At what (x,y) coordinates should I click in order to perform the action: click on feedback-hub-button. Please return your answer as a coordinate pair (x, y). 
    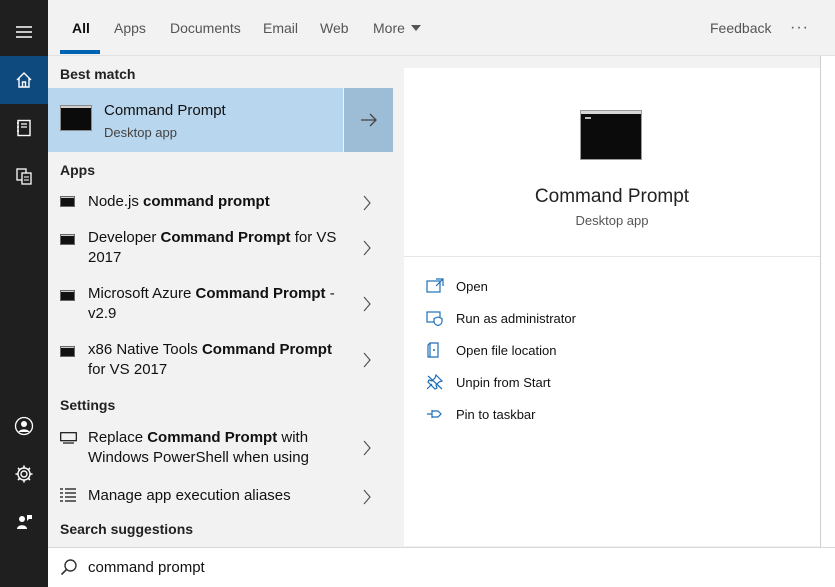
    Looking at the image, I should click on (24, 522).